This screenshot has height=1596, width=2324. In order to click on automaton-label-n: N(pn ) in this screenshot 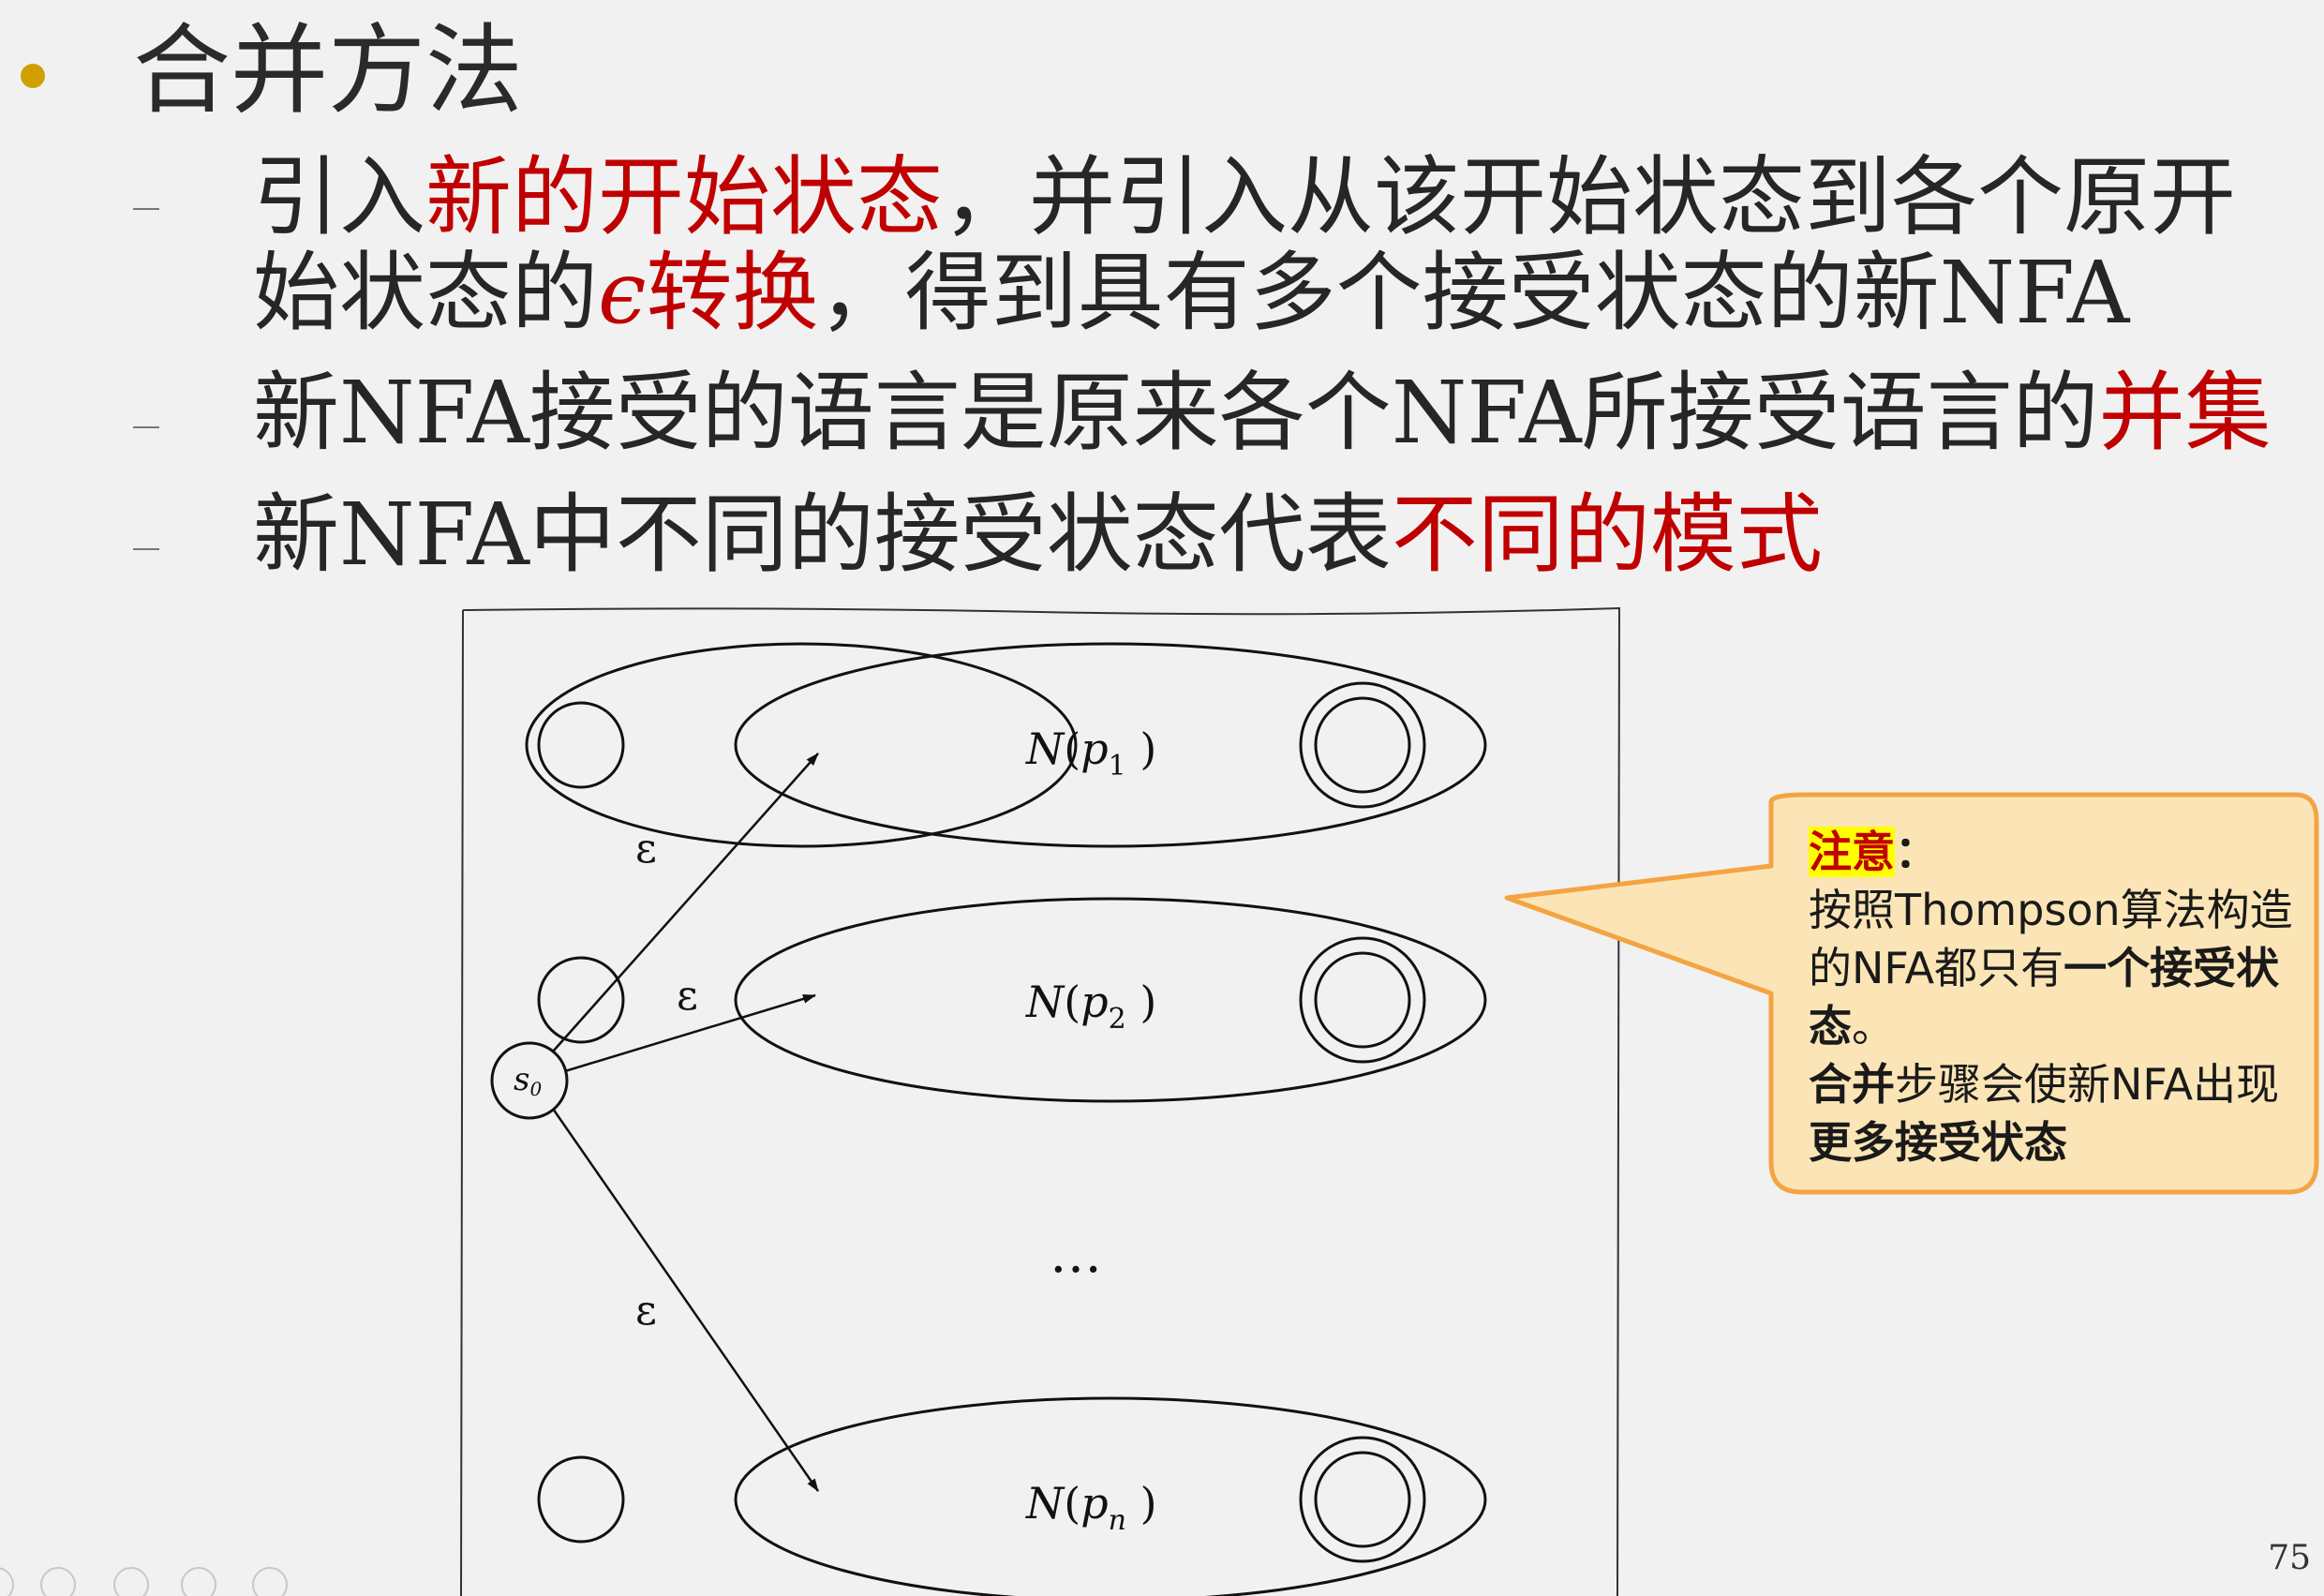, I will do `click(1091, 1508)`.